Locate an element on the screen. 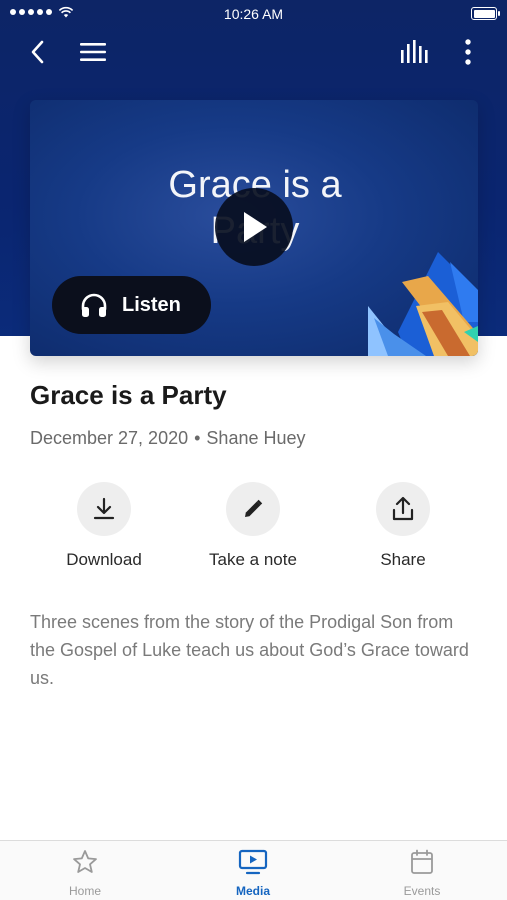 The height and width of the screenshot is (900, 507). status-bar: 10:26 AM is located at coordinates (253, 14).